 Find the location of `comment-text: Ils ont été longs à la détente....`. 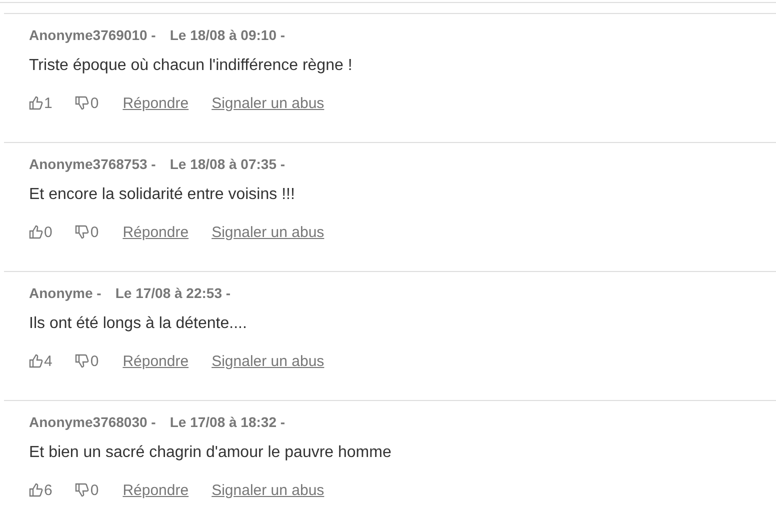

comment-text: Ils ont été longs à la détente.... is located at coordinates (138, 324).